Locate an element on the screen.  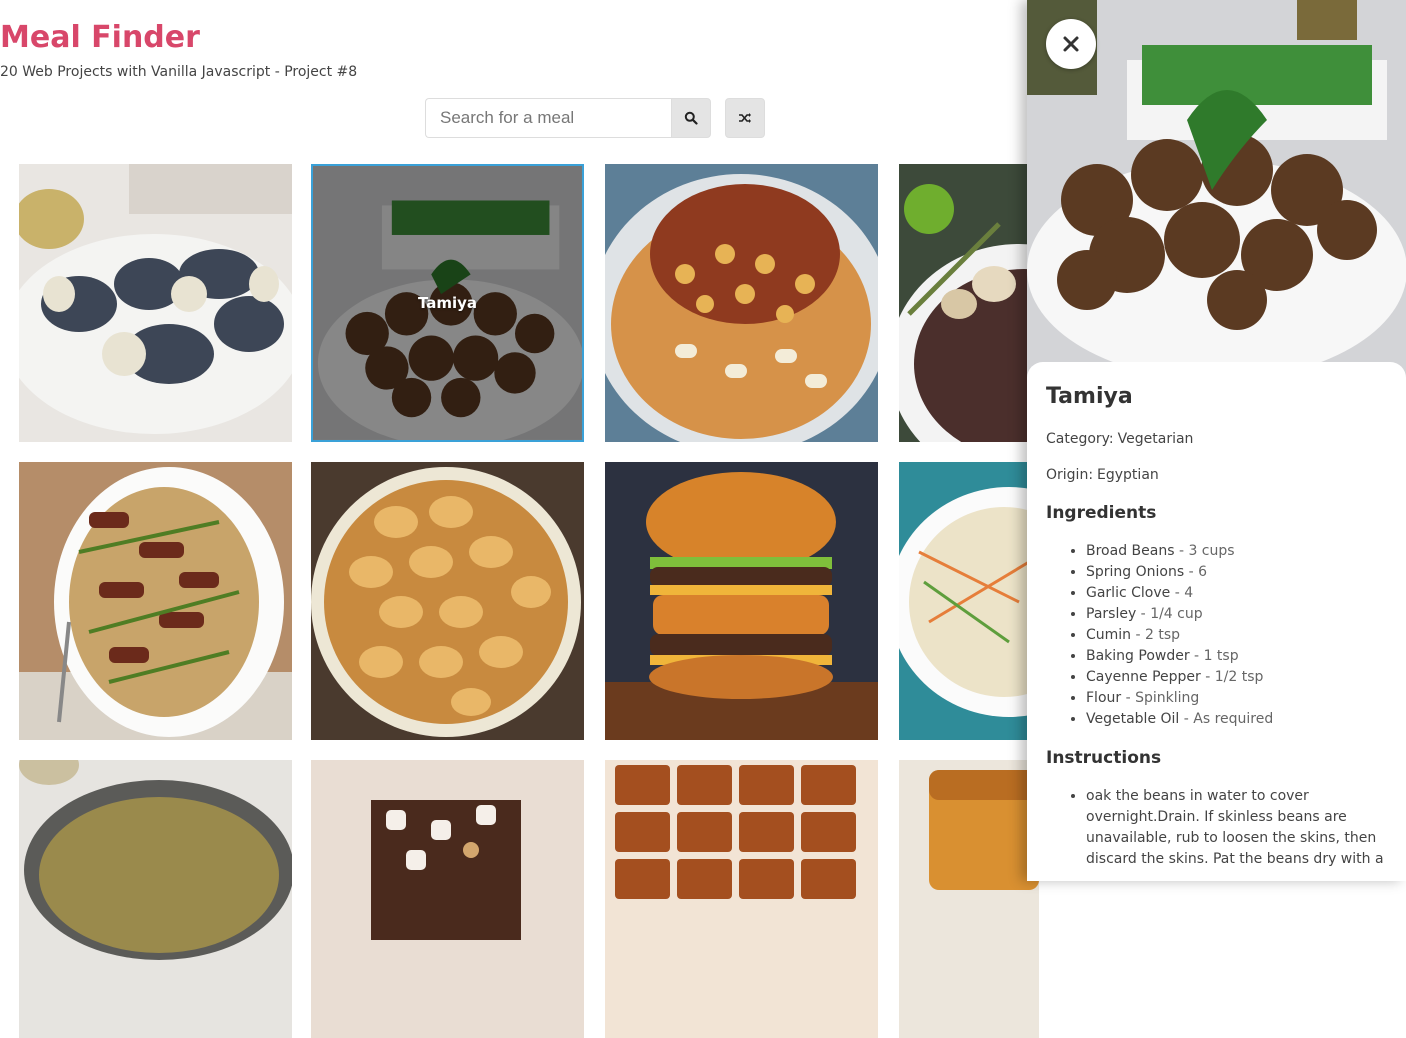
koshari-photo is located at coordinates (741, 303).